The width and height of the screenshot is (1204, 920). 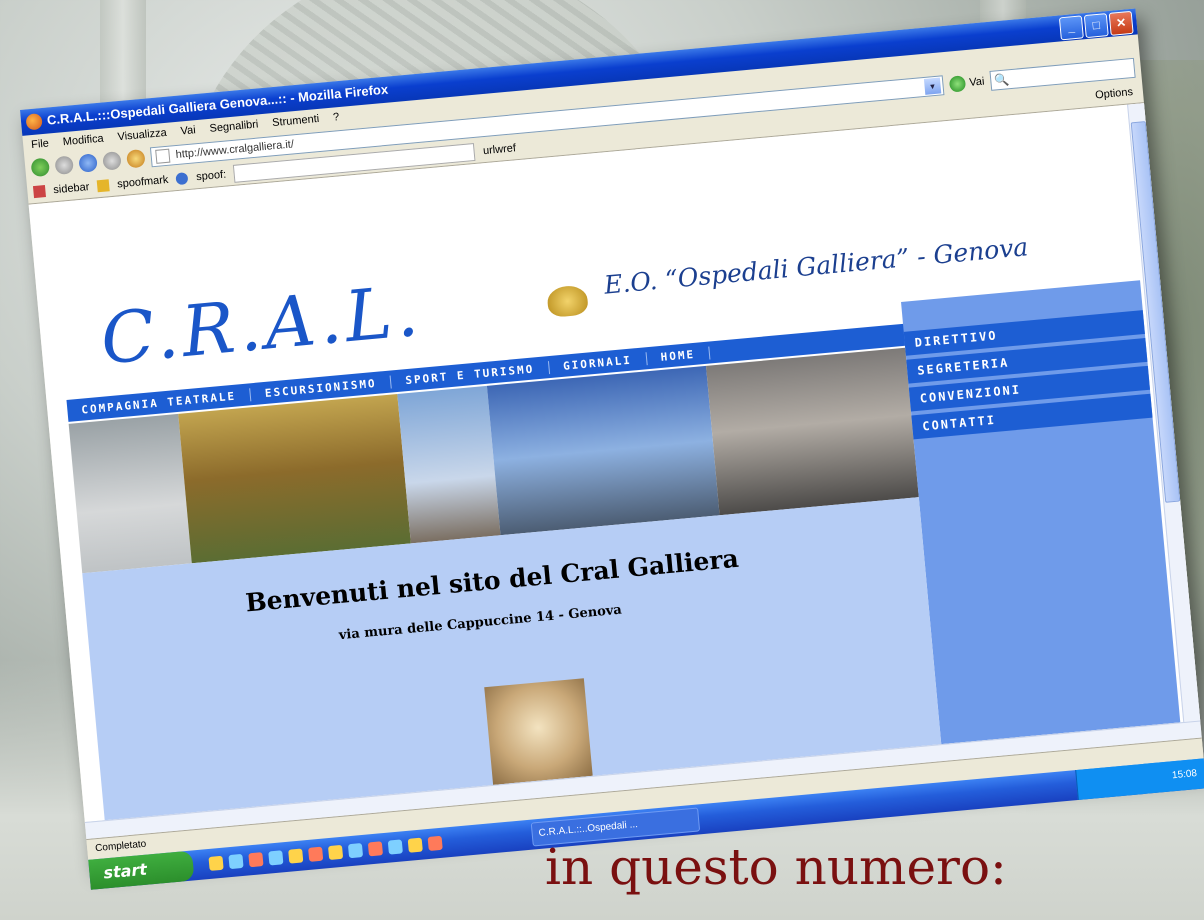 I want to click on address-text: via mura delle Cappuccine 14 - Genova, so click(x=480, y=623).